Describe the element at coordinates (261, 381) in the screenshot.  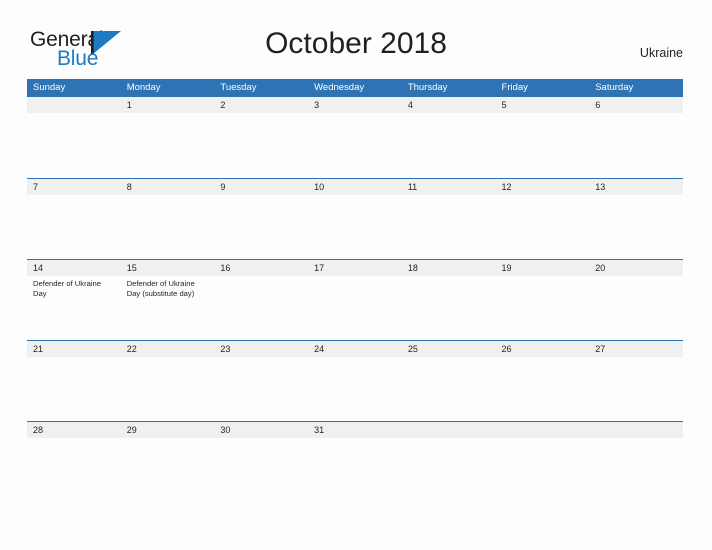
I see `calendar-day-cell: 23` at that location.